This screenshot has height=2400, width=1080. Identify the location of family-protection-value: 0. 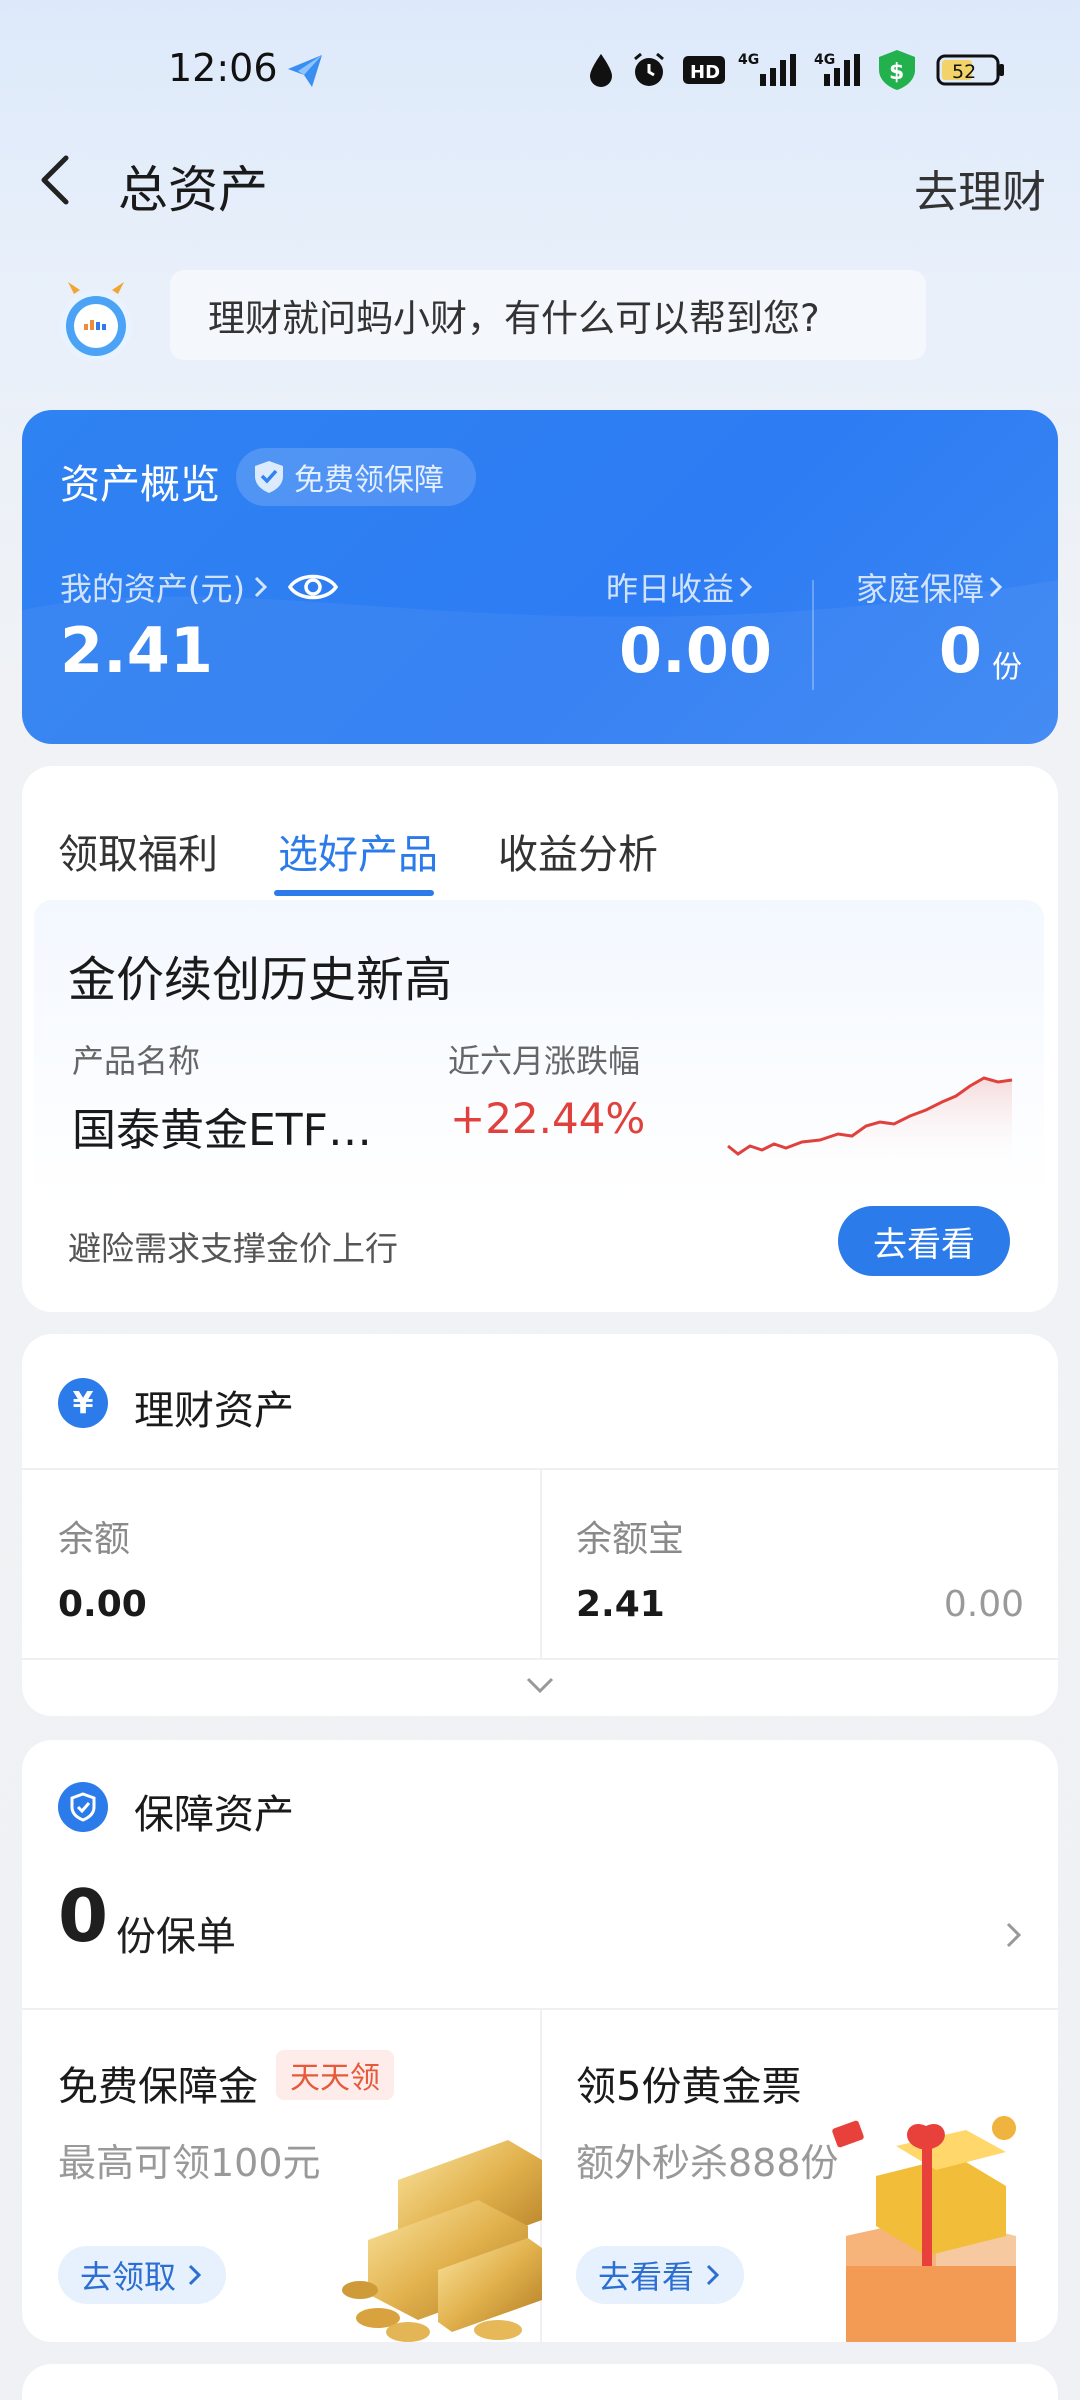
(960, 650).